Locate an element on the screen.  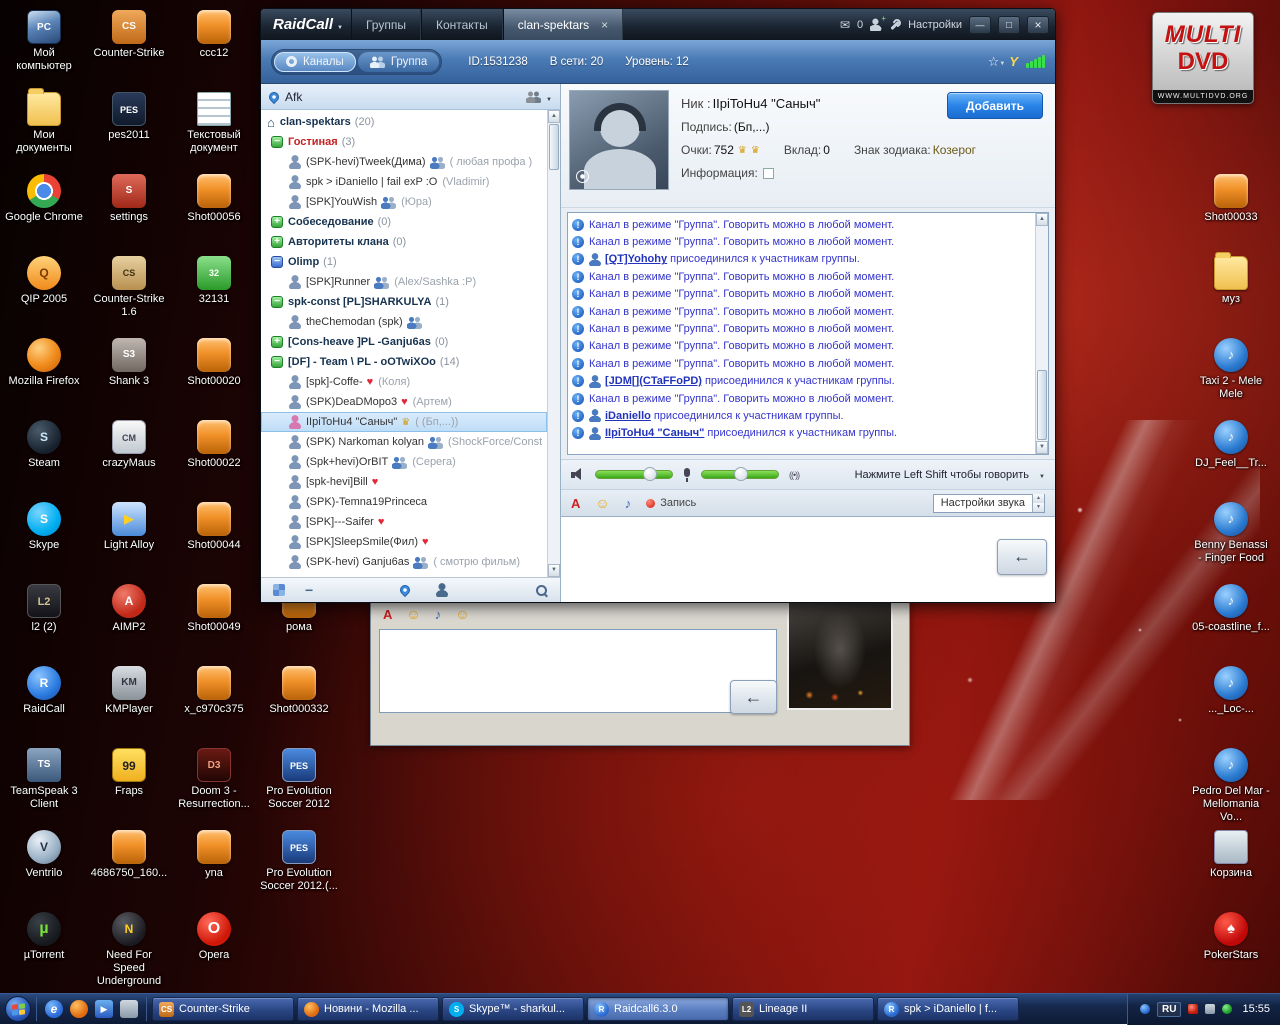
desktop-icon-x-c970c375: x_c970c375 is located at coordinates (214, 691).